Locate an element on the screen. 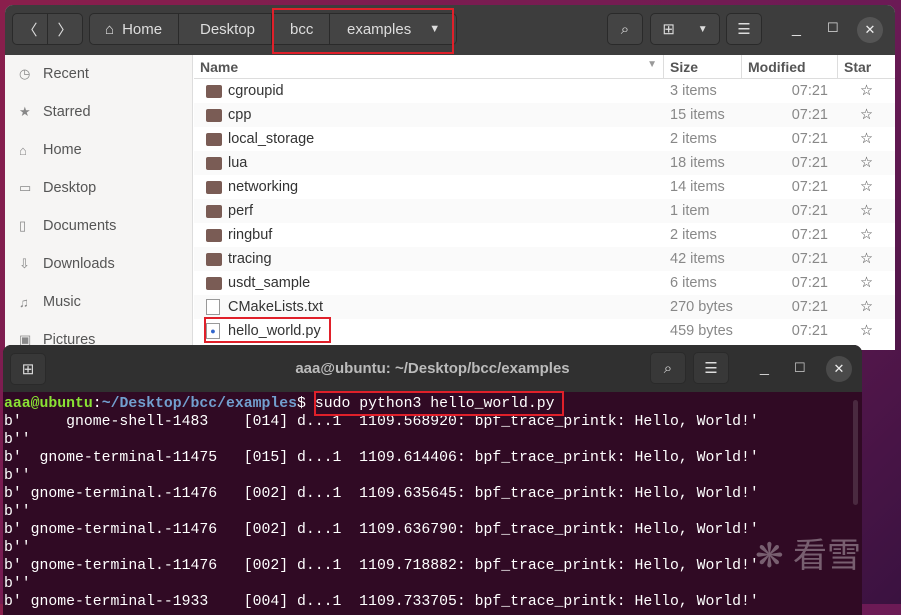 The width and height of the screenshot is (901, 615). sidebar-item: ▭ Desktop is located at coordinates (98, 188).